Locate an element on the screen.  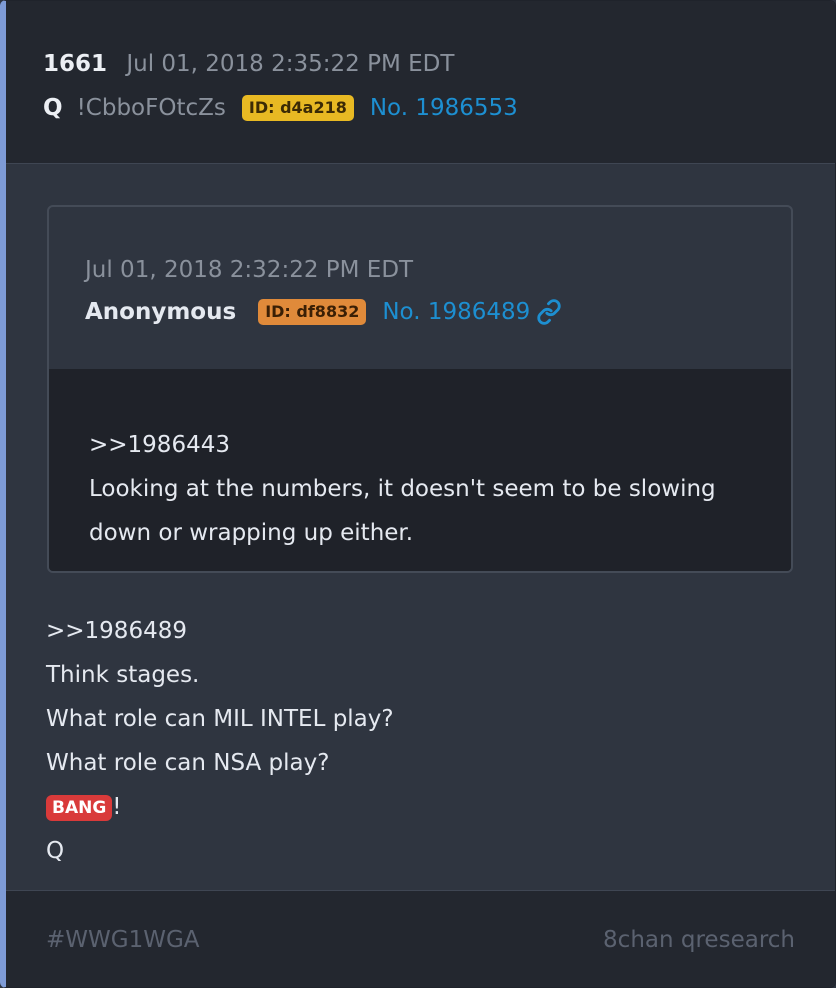
post-author-row: Q !CbboFOtcZs ID: d4a218 No. 1986553 is located at coordinates (280, 108).